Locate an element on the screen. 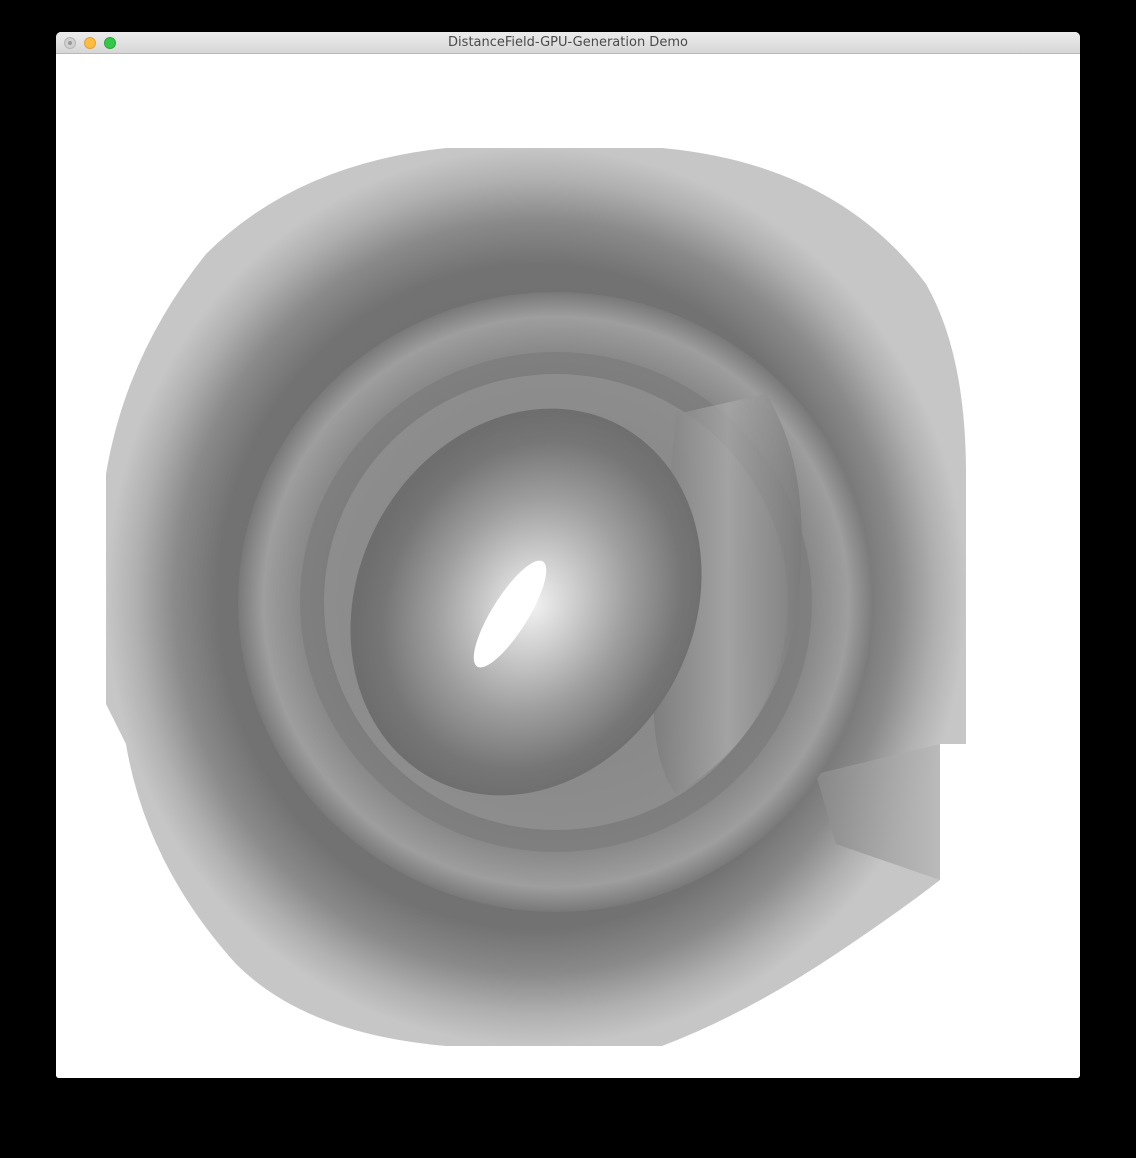 The height and width of the screenshot is (1158, 1136). title-bar: DistanceField-GPU-Generation Demo is located at coordinates (568, 43).